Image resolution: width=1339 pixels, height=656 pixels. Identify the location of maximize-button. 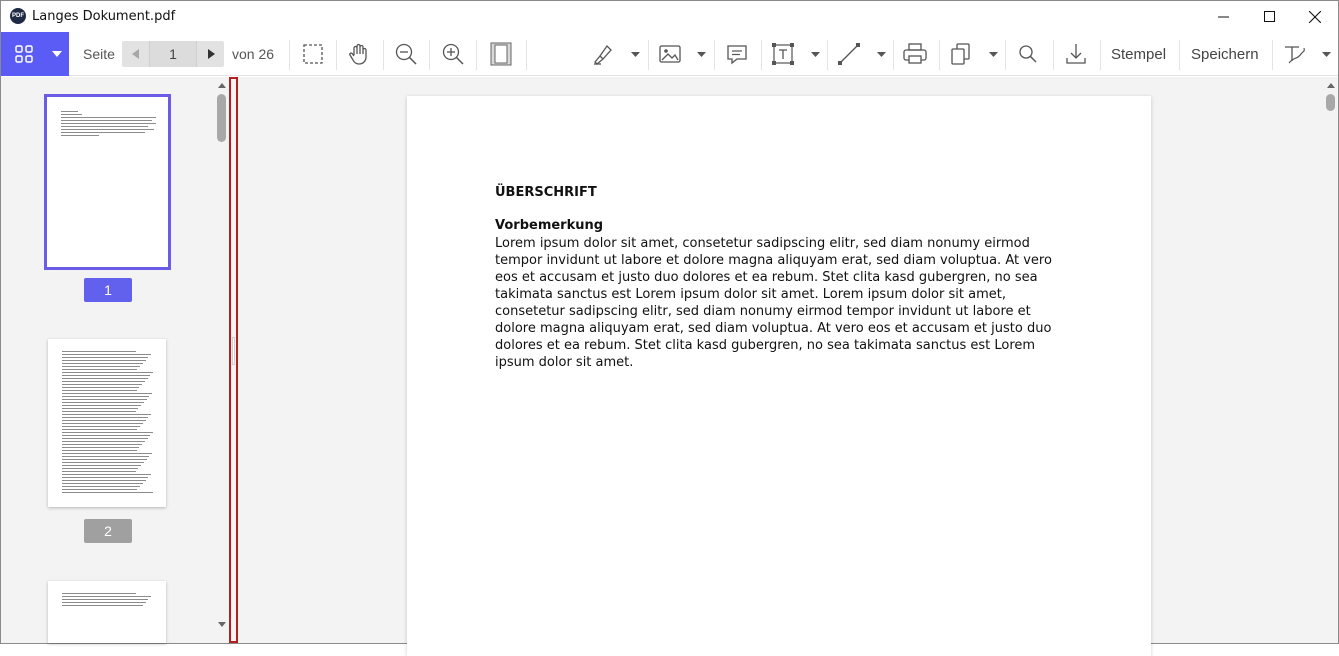
(1269, 16).